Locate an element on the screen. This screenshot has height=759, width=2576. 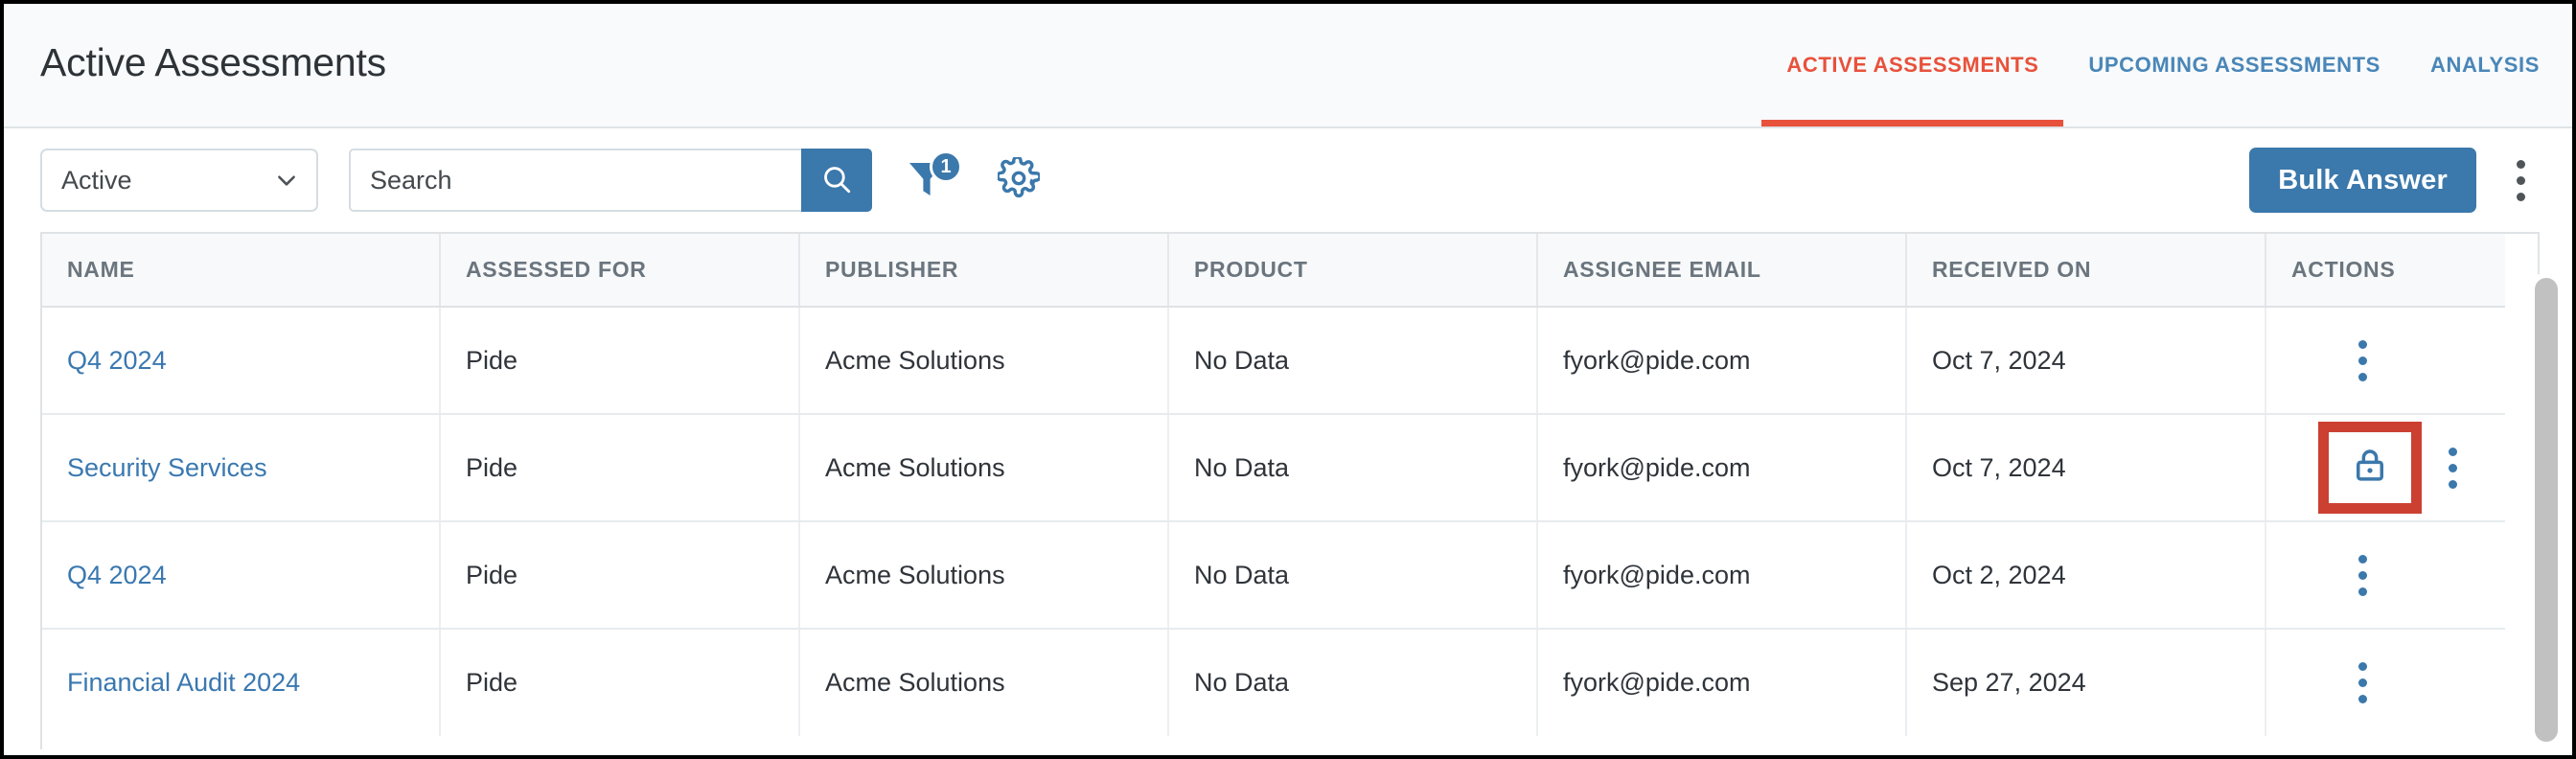
search-button is located at coordinates (836, 181).